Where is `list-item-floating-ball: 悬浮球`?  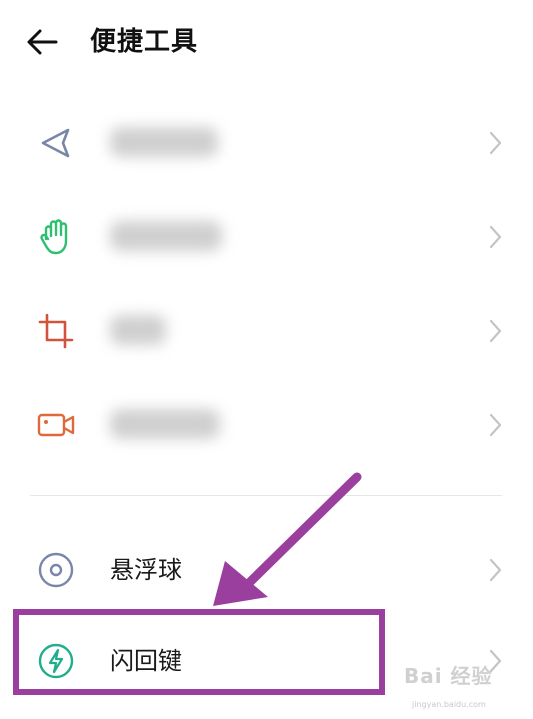 list-item-floating-ball: 悬浮球 is located at coordinates (266, 570).